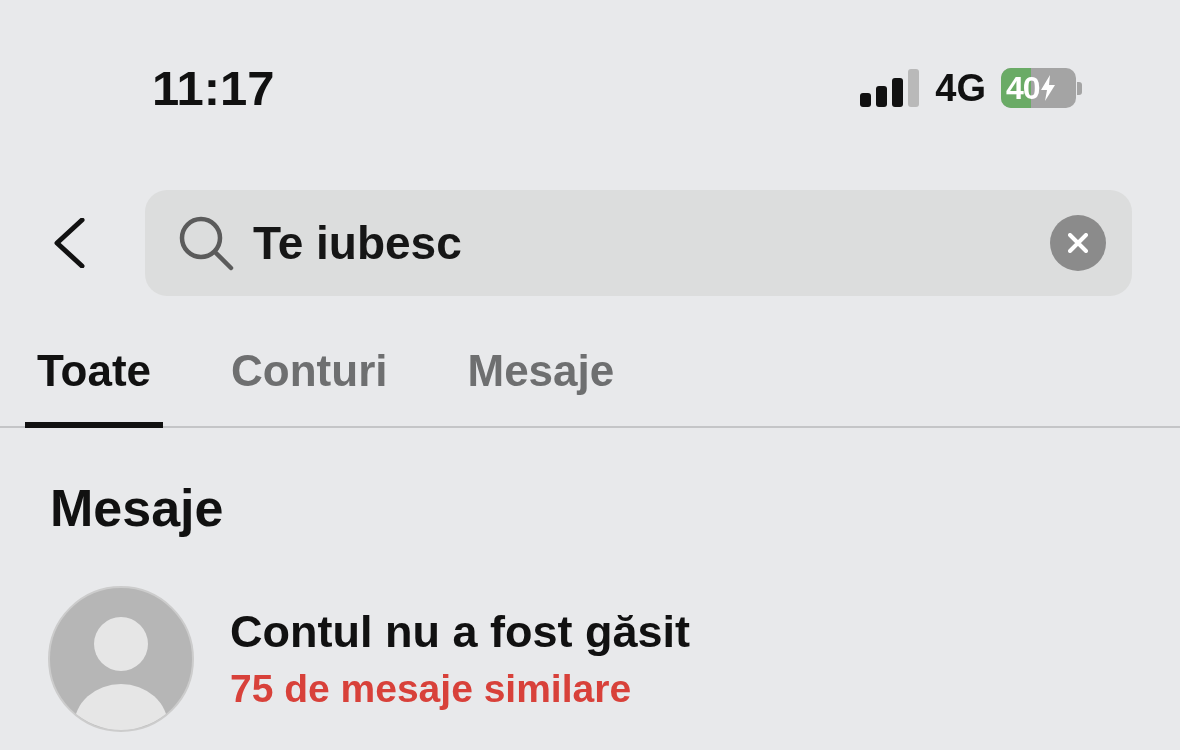 The width and height of the screenshot is (1180, 750). What do you see at coordinates (431, 689) in the screenshot?
I see `result-subtitle: 75 de mesaje similare` at bounding box center [431, 689].